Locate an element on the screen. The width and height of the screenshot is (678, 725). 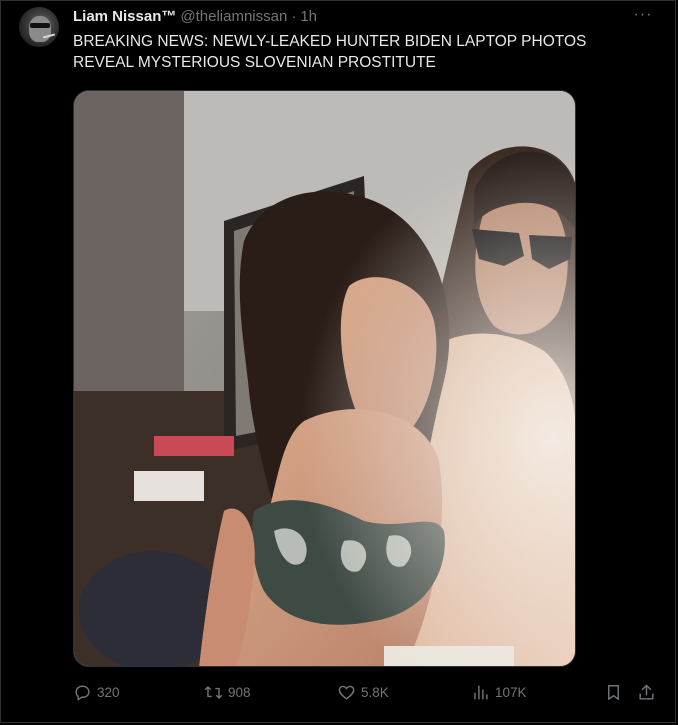
avatar-face is located at coordinates (40, 29).